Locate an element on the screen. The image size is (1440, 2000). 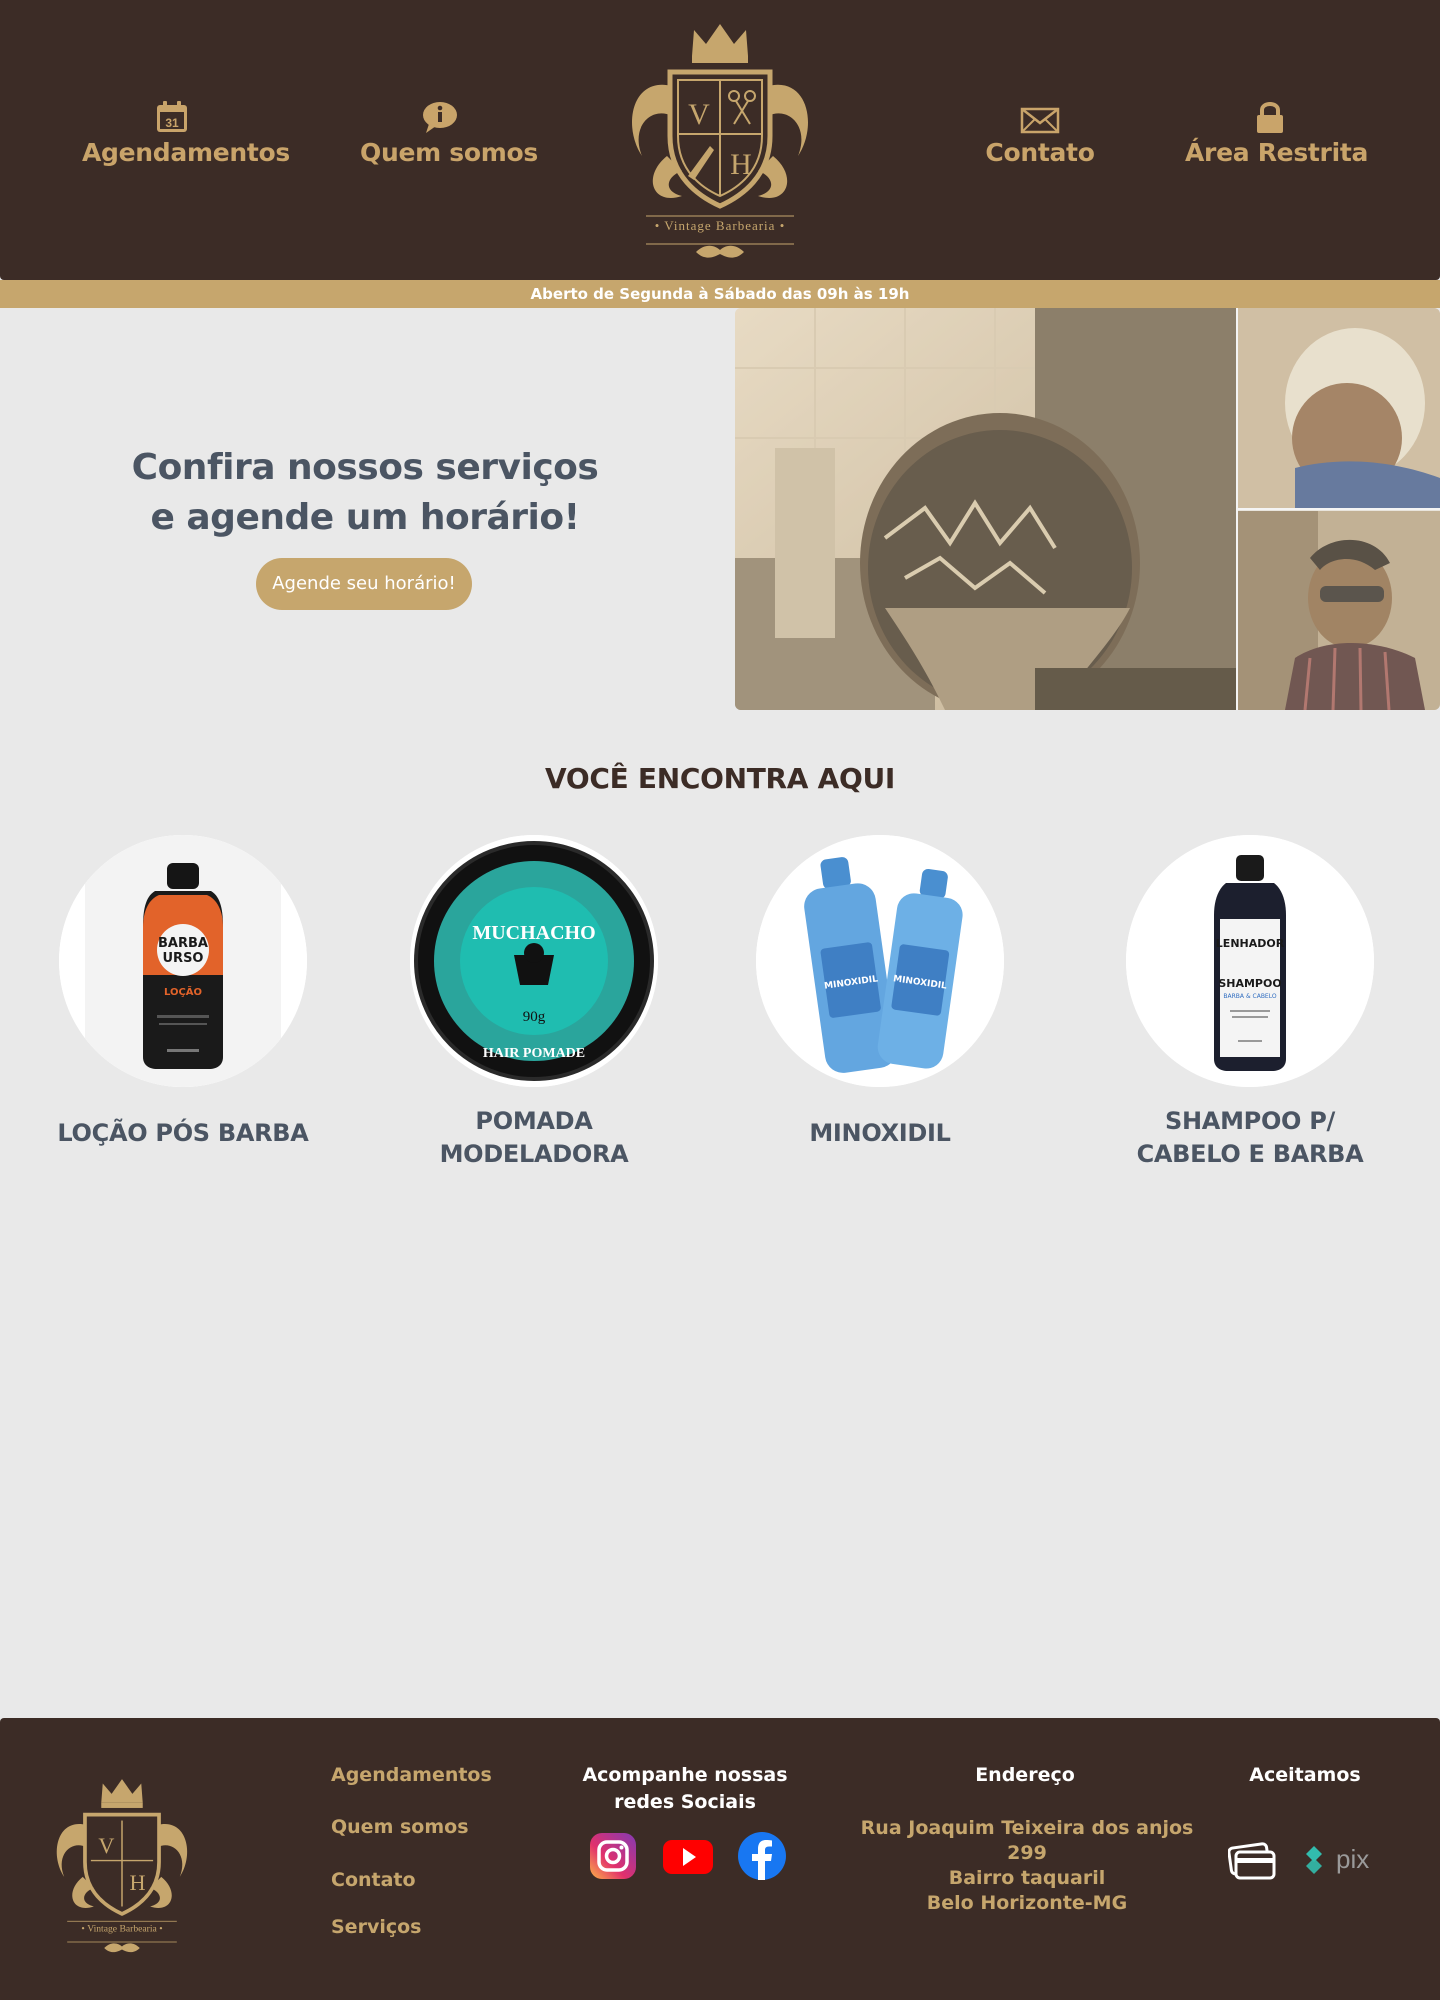
product-image: MUCHACHO 90g HAIR POMADE is located at coordinates (534, 961).